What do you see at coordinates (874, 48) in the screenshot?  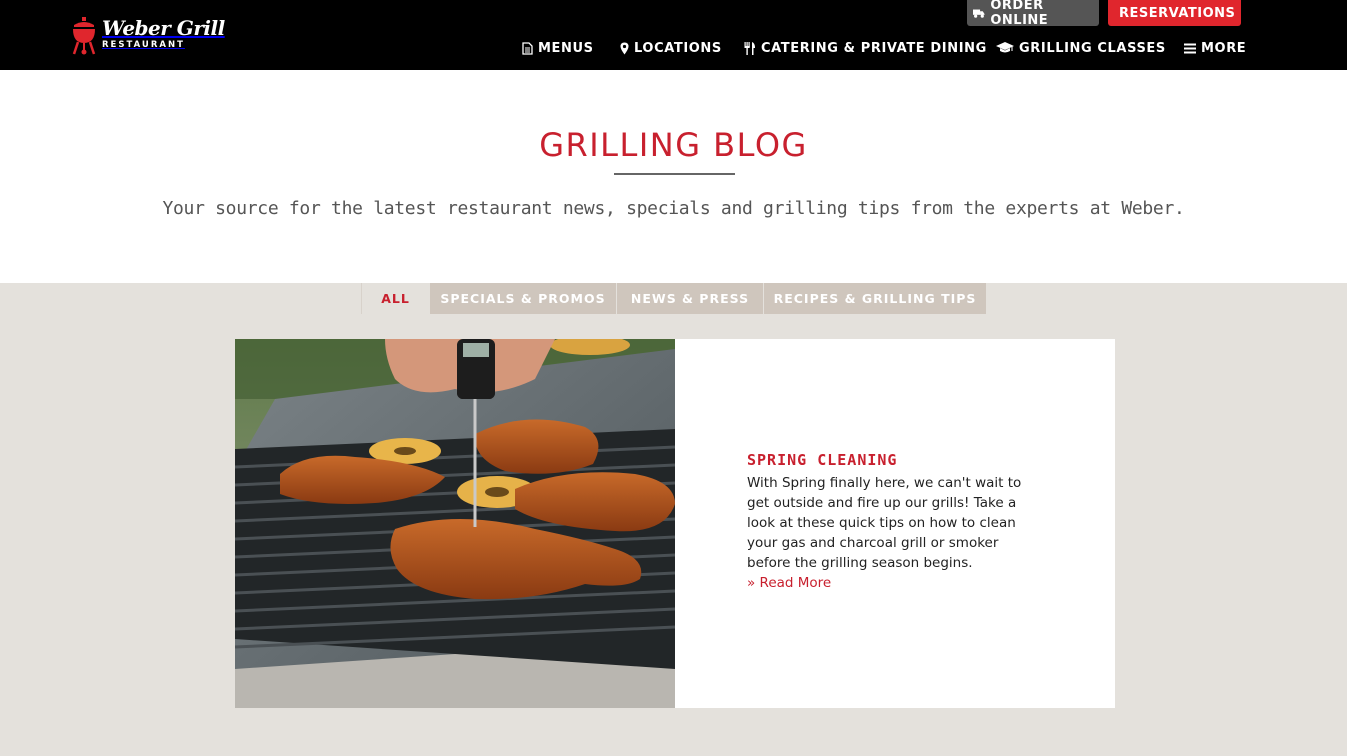 I see `nav-catering-label: CATERING & PRIVATE DINING` at bounding box center [874, 48].